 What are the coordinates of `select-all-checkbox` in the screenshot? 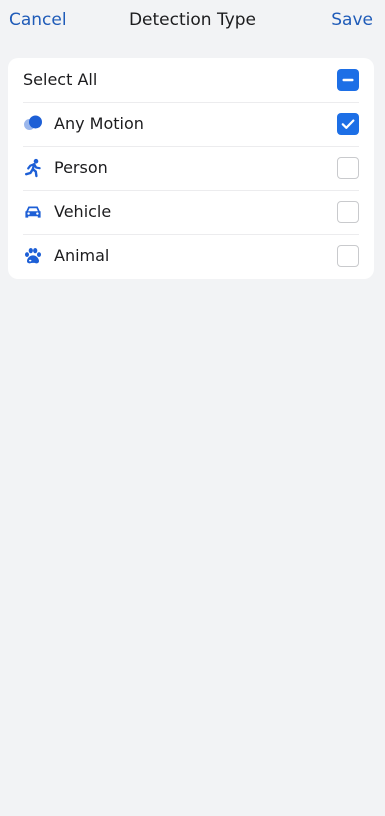 It's located at (348, 80).